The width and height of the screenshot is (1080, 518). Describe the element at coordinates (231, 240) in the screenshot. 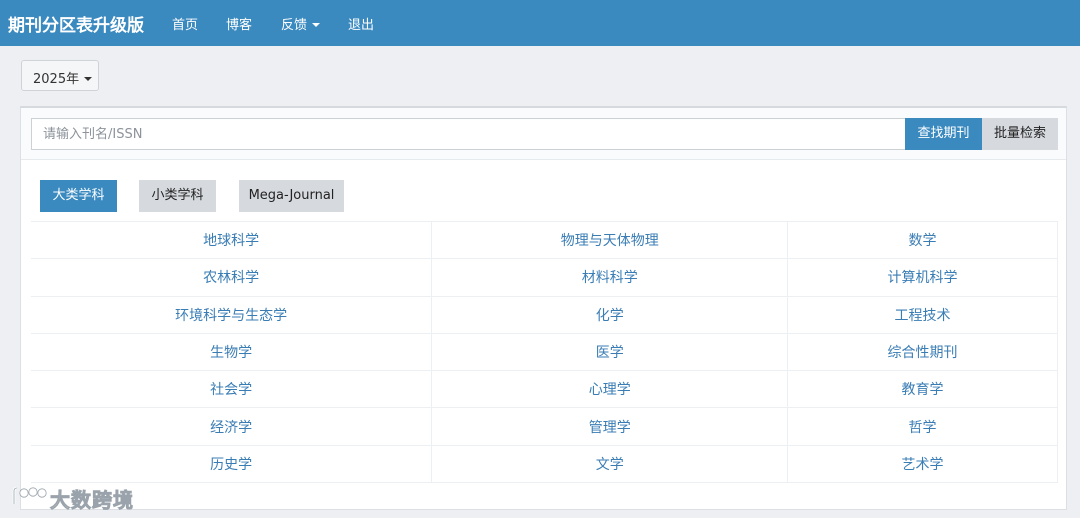

I see `subject-link: 地球科学` at that location.